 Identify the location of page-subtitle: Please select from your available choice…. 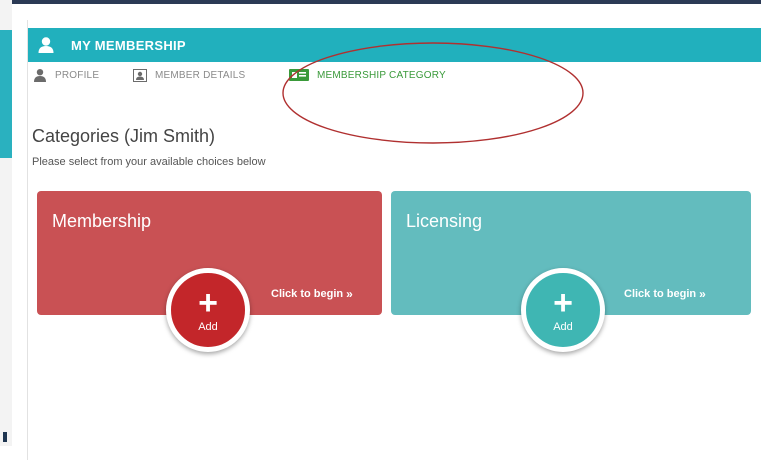
(149, 162).